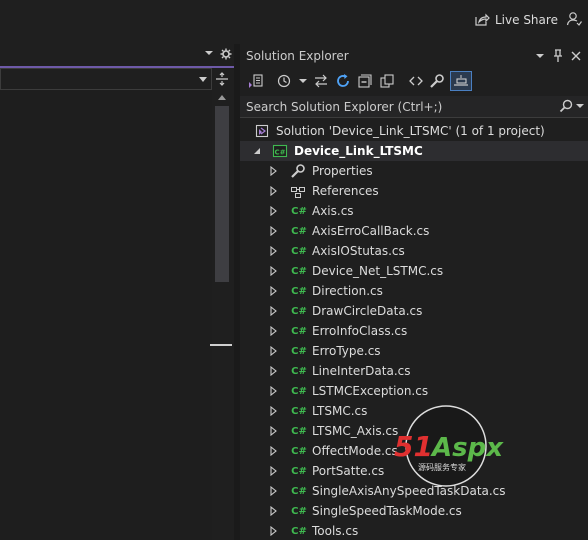 This screenshot has height=540, width=588. I want to click on tree-item-references: References, so click(414, 191).